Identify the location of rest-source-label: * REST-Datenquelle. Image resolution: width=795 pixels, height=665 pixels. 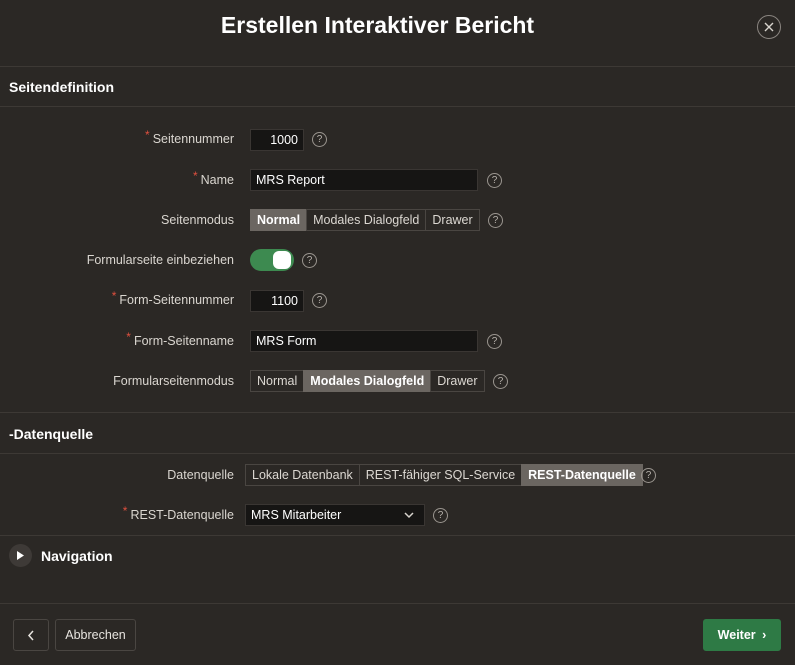
(178, 513).